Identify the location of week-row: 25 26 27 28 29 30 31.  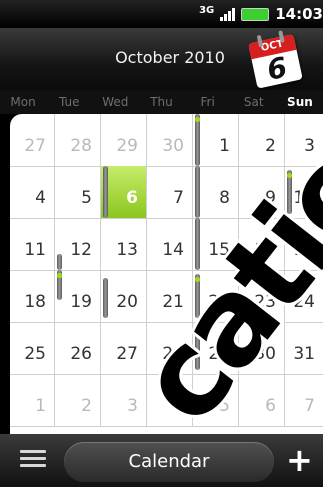
(166, 348).